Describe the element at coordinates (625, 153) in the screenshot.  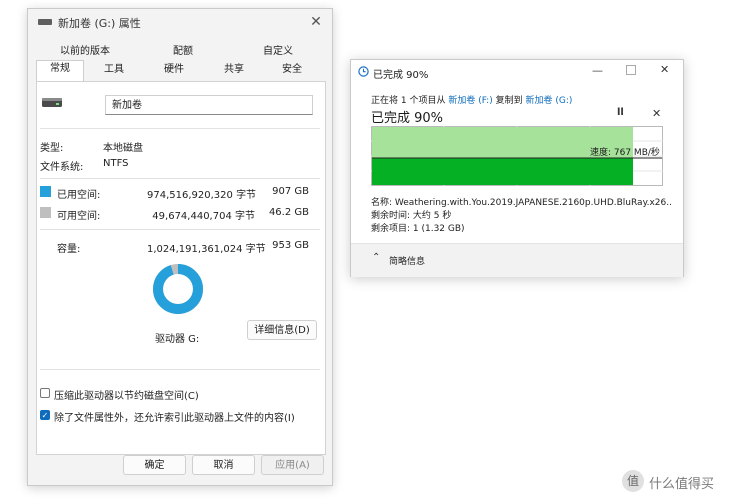
I see `speed-label: 速度: 767 MB/秒` at that location.